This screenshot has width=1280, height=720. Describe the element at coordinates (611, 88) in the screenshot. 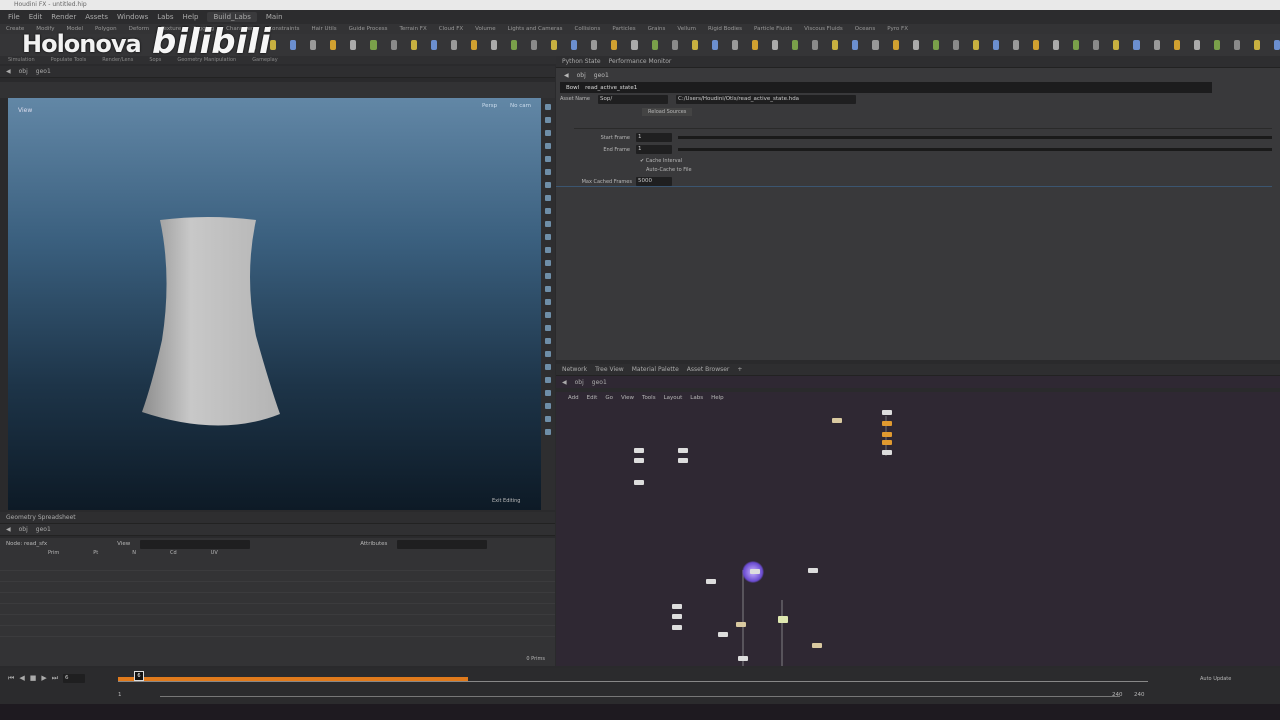

I see `node-name-input: read_active_state1` at that location.